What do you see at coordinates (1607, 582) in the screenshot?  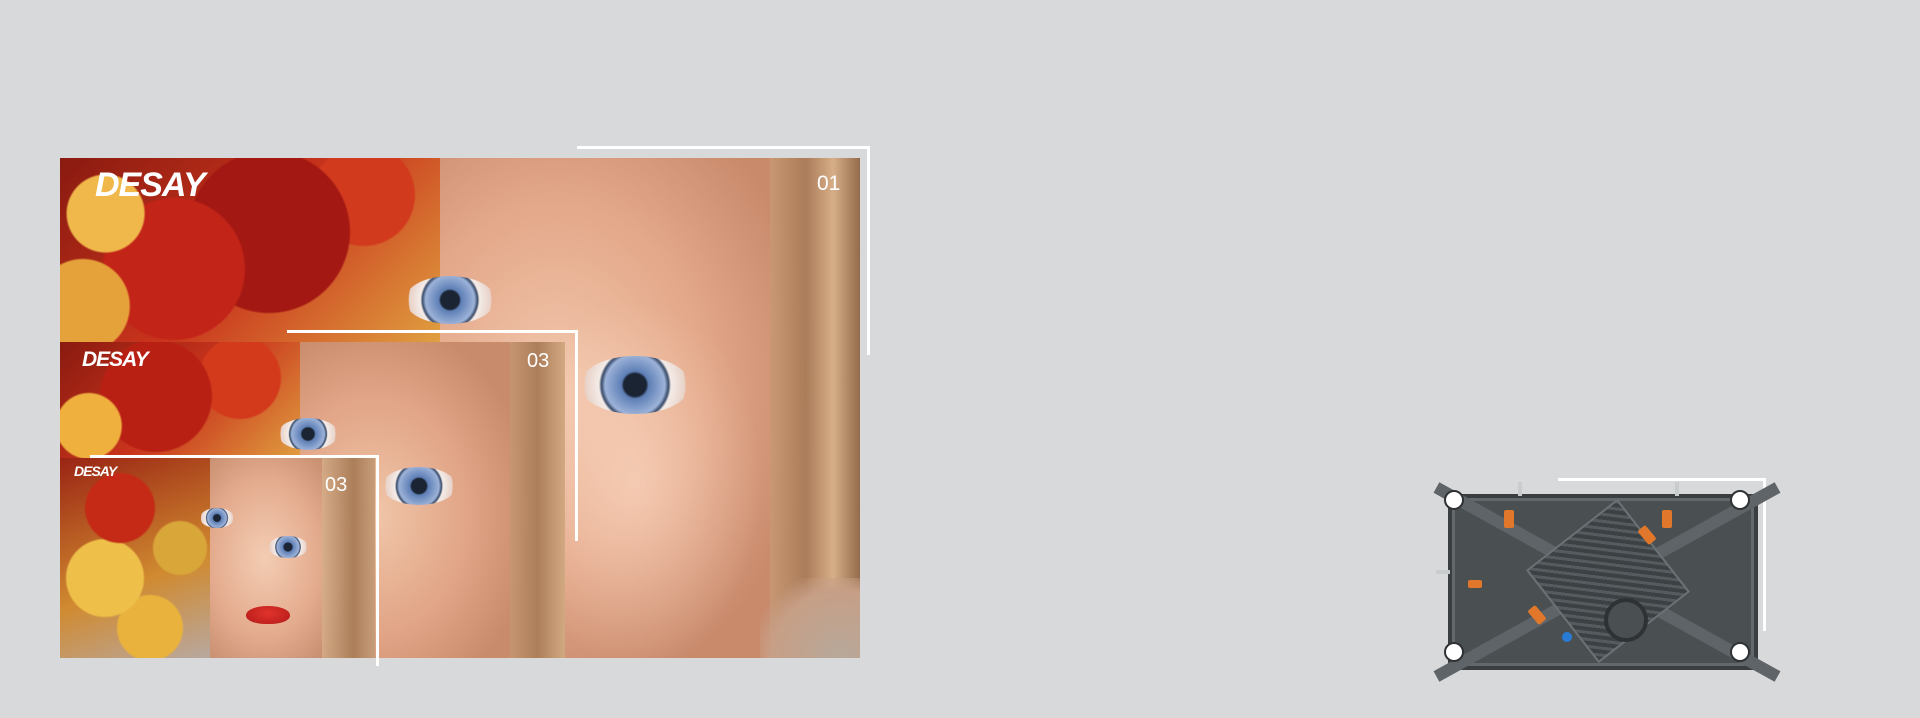 I see `led-cabinet-image` at bounding box center [1607, 582].